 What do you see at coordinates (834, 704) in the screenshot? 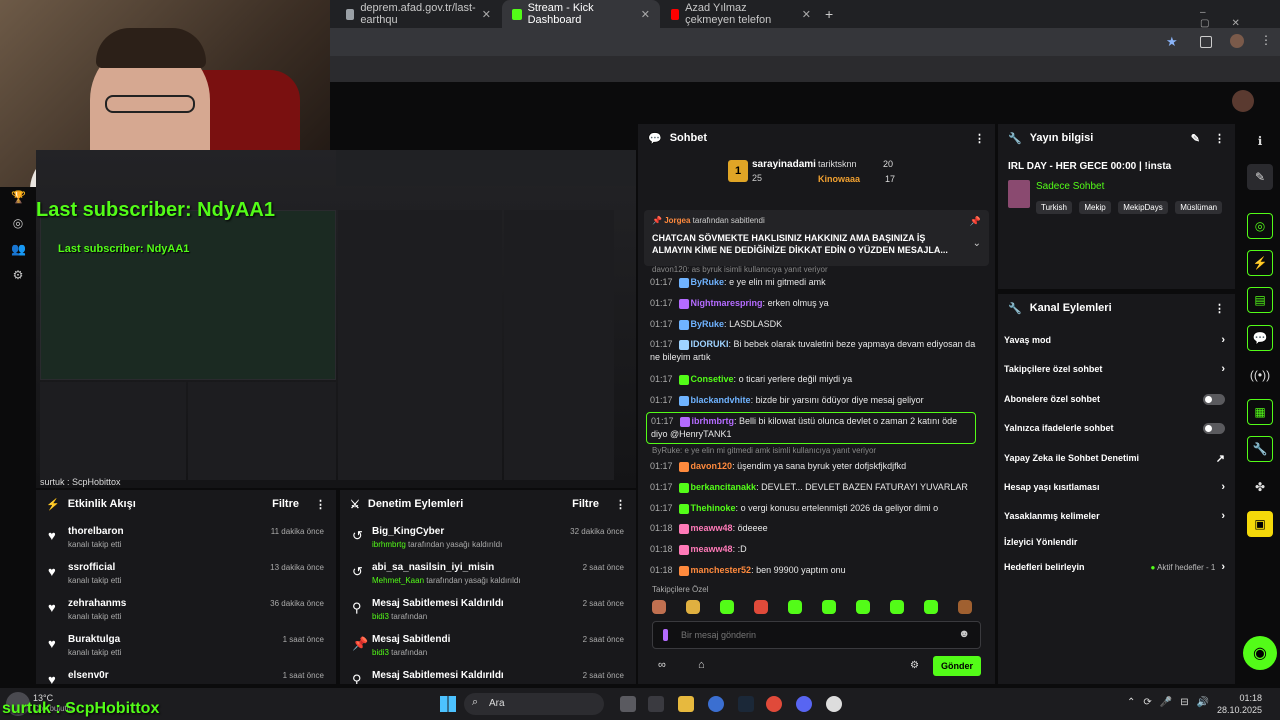
I see `obs-icon` at bounding box center [834, 704].